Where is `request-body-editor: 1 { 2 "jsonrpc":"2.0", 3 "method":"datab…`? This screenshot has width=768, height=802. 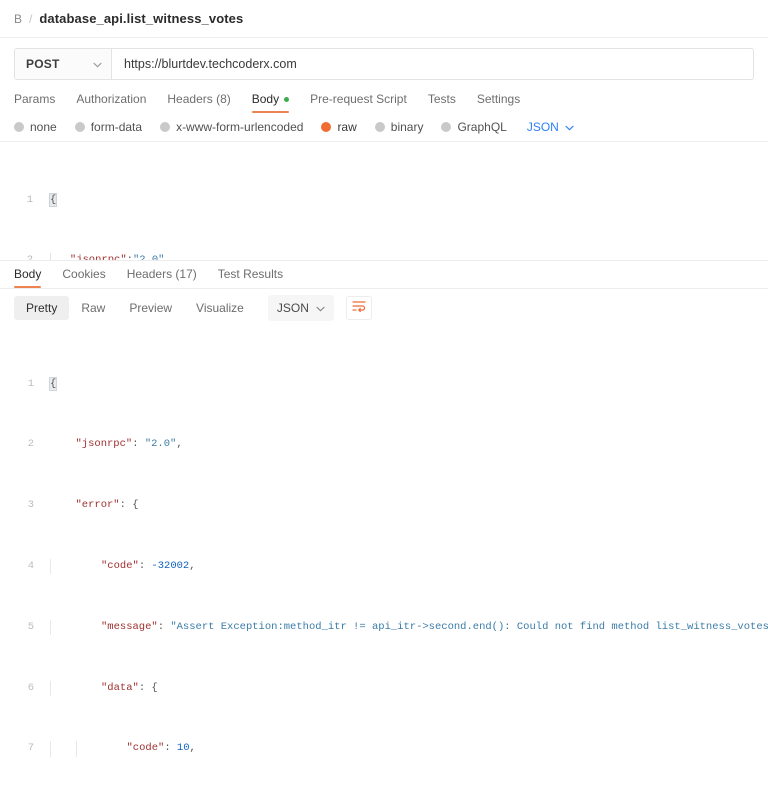
request-body-editor: 1 { 2 "jsonrpc":"2.0", 3 "method":"datab… is located at coordinates (384, 201).